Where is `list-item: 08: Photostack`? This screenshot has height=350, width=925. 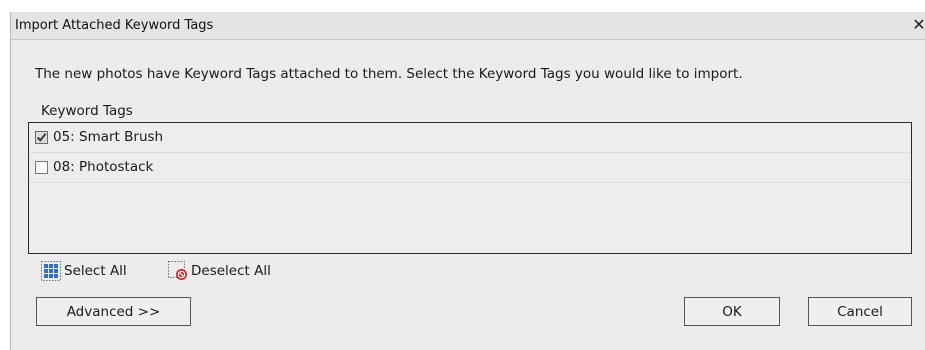
list-item: 08: Photostack is located at coordinates (470, 168).